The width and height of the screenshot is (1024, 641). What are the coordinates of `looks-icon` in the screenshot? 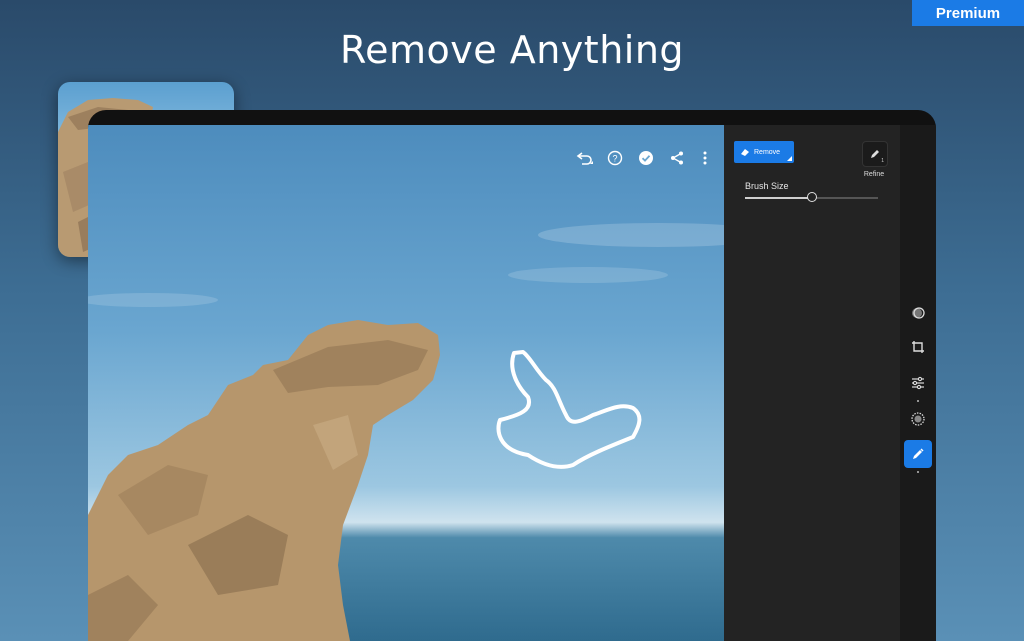 It's located at (918, 313).